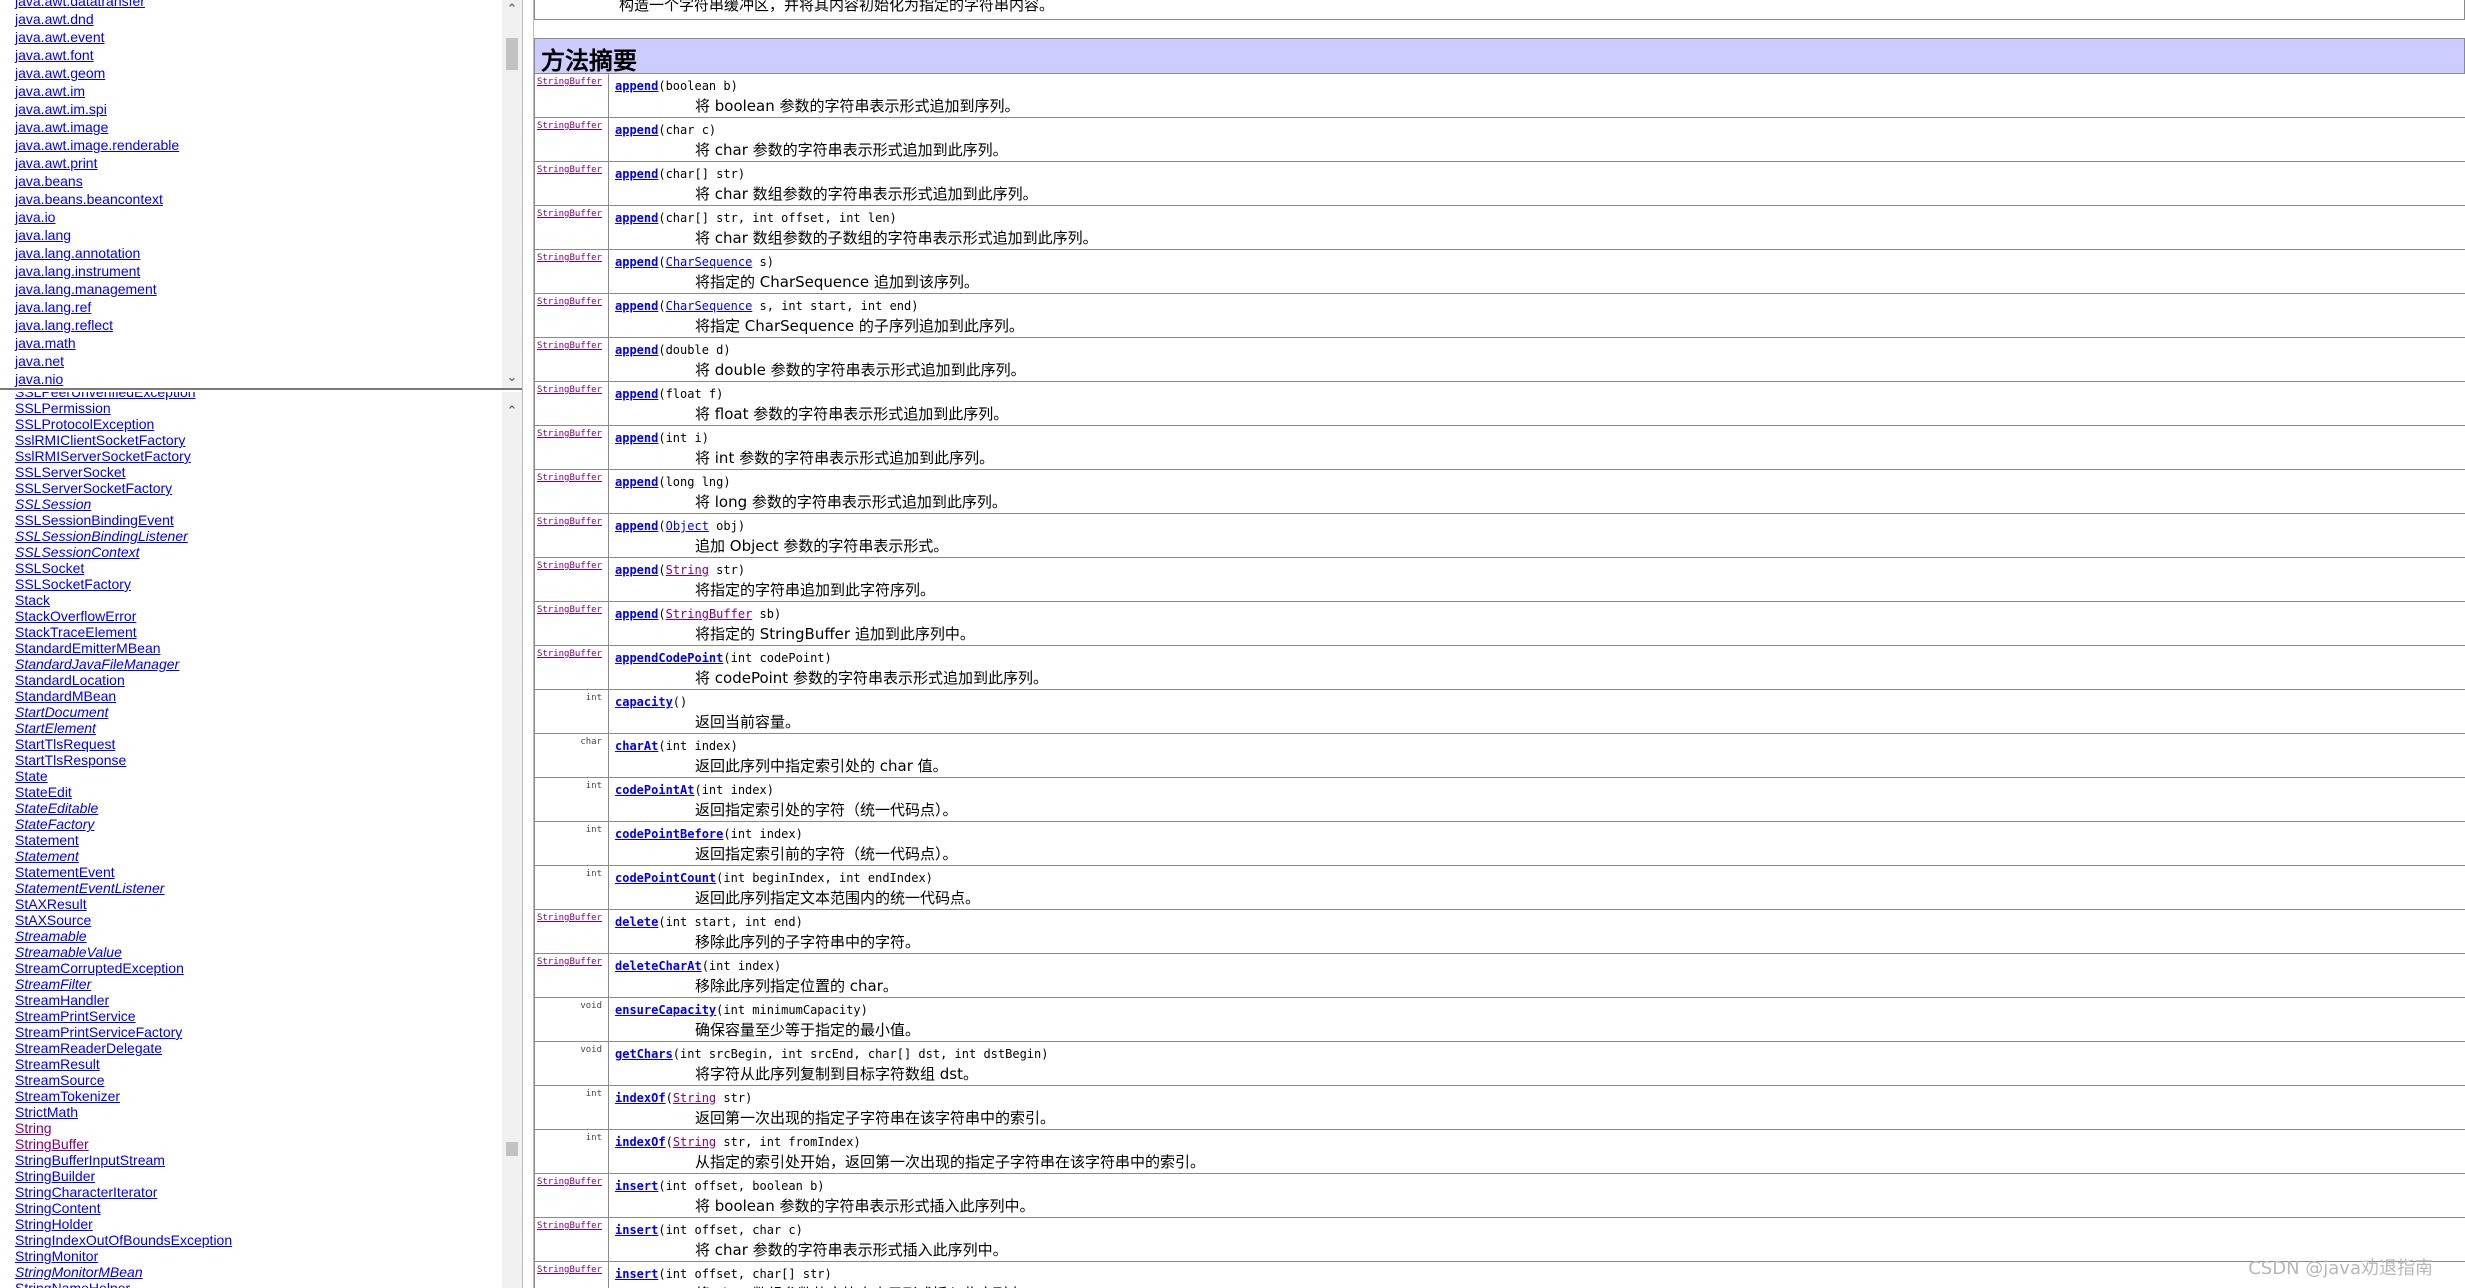  I want to click on class-link: StackOverflowError, so click(255, 616).